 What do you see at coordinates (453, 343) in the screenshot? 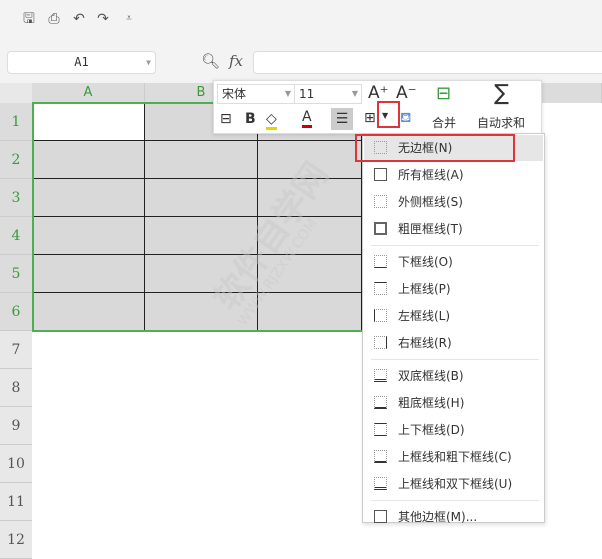
I see `menu-item: 右框线(R)` at bounding box center [453, 343].